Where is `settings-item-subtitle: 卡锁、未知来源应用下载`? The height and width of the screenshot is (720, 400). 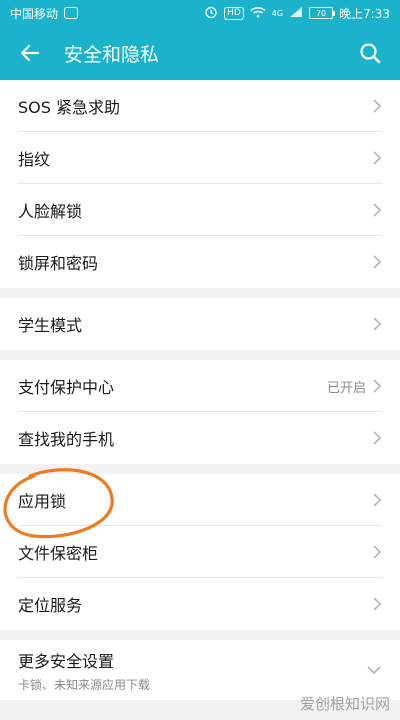 settings-item-subtitle: 卡锁、未知来源应用下载 is located at coordinates (84, 684).